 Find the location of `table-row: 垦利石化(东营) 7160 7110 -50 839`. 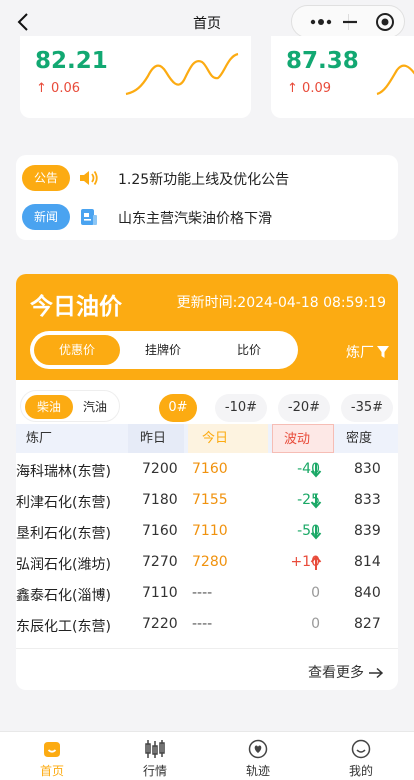

table-row: 垦利石化(东营) 7160 7110 -50 839 is located at coordinates (207, 533).